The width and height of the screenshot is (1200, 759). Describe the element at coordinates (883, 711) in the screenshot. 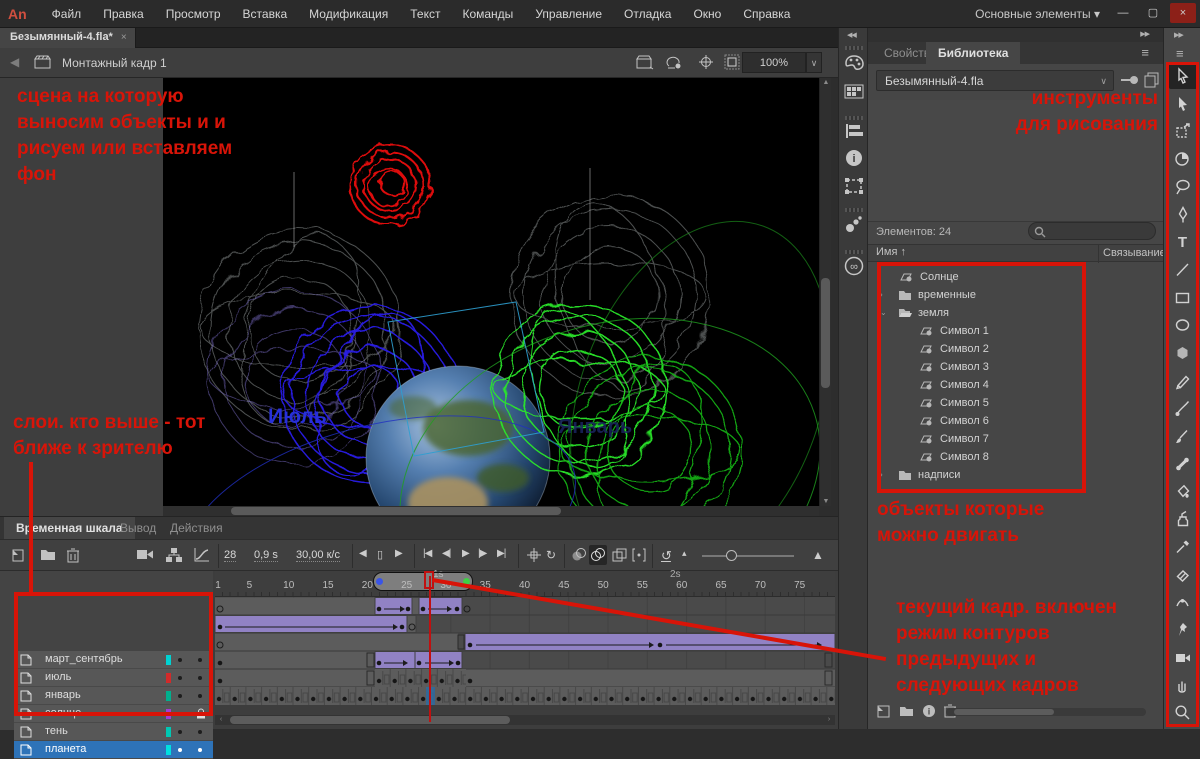

I see `new-symbol-icon` at that location.